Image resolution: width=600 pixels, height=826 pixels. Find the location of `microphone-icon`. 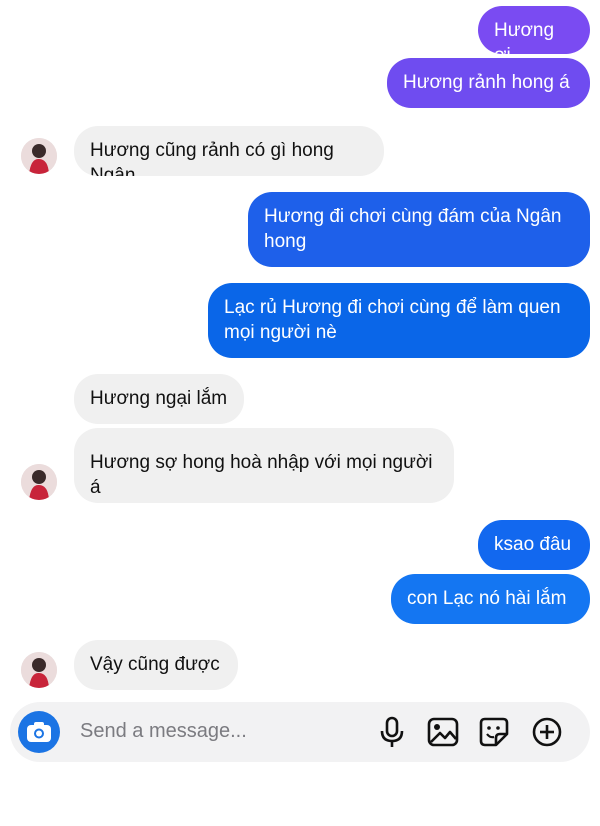

microphone-icon is located at coordinates (392, 731).